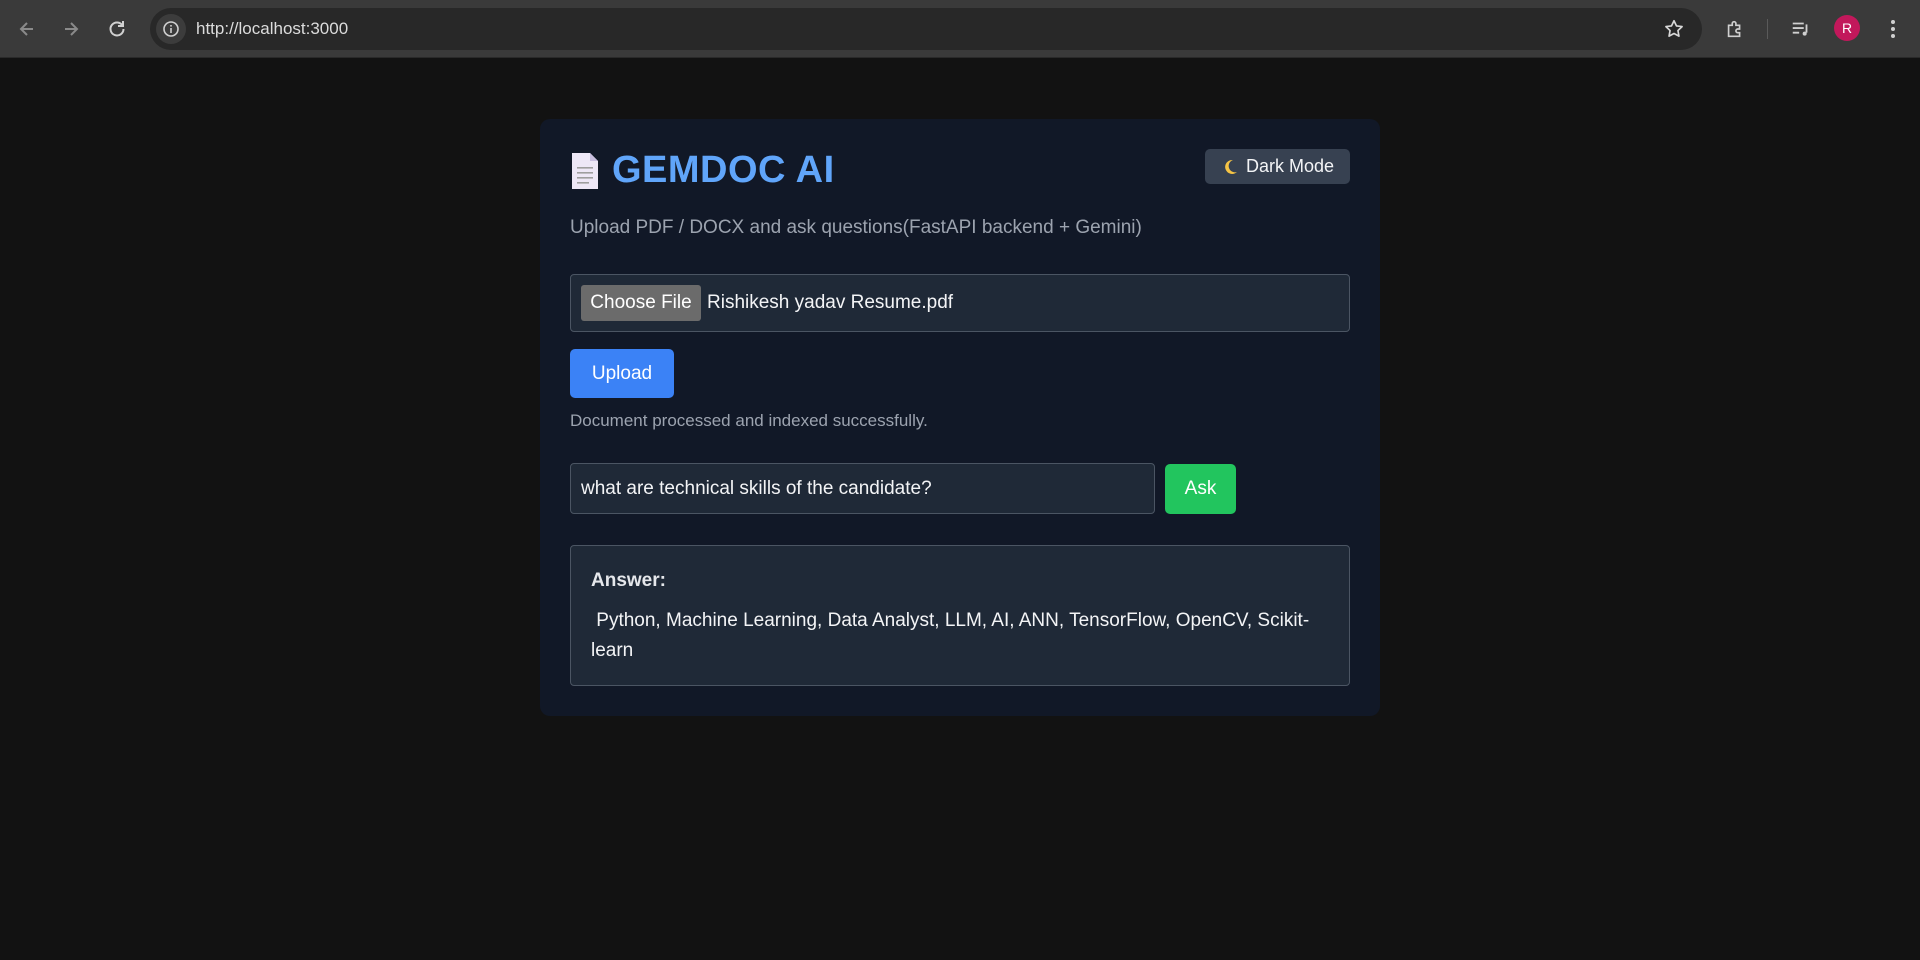 The width and height of the screenshot is (1920, 960). What do you see at coordinates (1847, 28) in the screenshot?
I see `profile-avatar: R` at bounding box center [1847, 28].